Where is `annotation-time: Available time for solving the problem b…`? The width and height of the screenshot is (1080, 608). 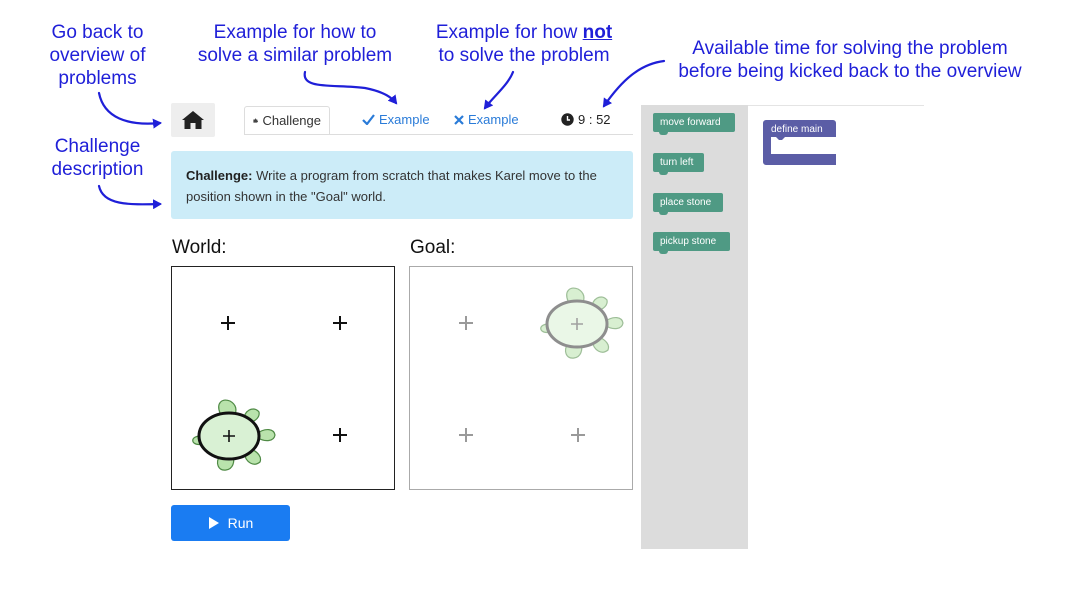
annotation-time: Available time for solving the problem b… is located at coordinates (850, 60).